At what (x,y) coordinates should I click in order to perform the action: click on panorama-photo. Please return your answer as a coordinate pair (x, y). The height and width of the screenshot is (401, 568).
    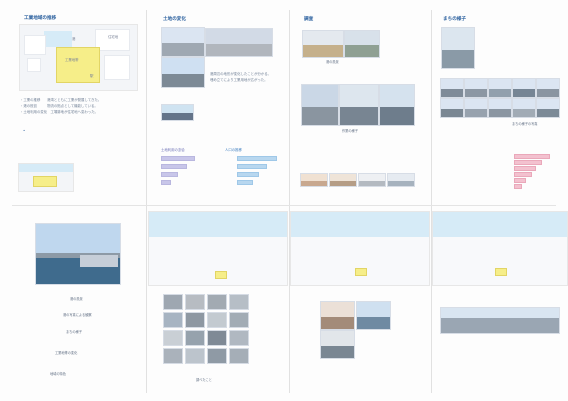
    Looking at the image, I should click on (500, 320).